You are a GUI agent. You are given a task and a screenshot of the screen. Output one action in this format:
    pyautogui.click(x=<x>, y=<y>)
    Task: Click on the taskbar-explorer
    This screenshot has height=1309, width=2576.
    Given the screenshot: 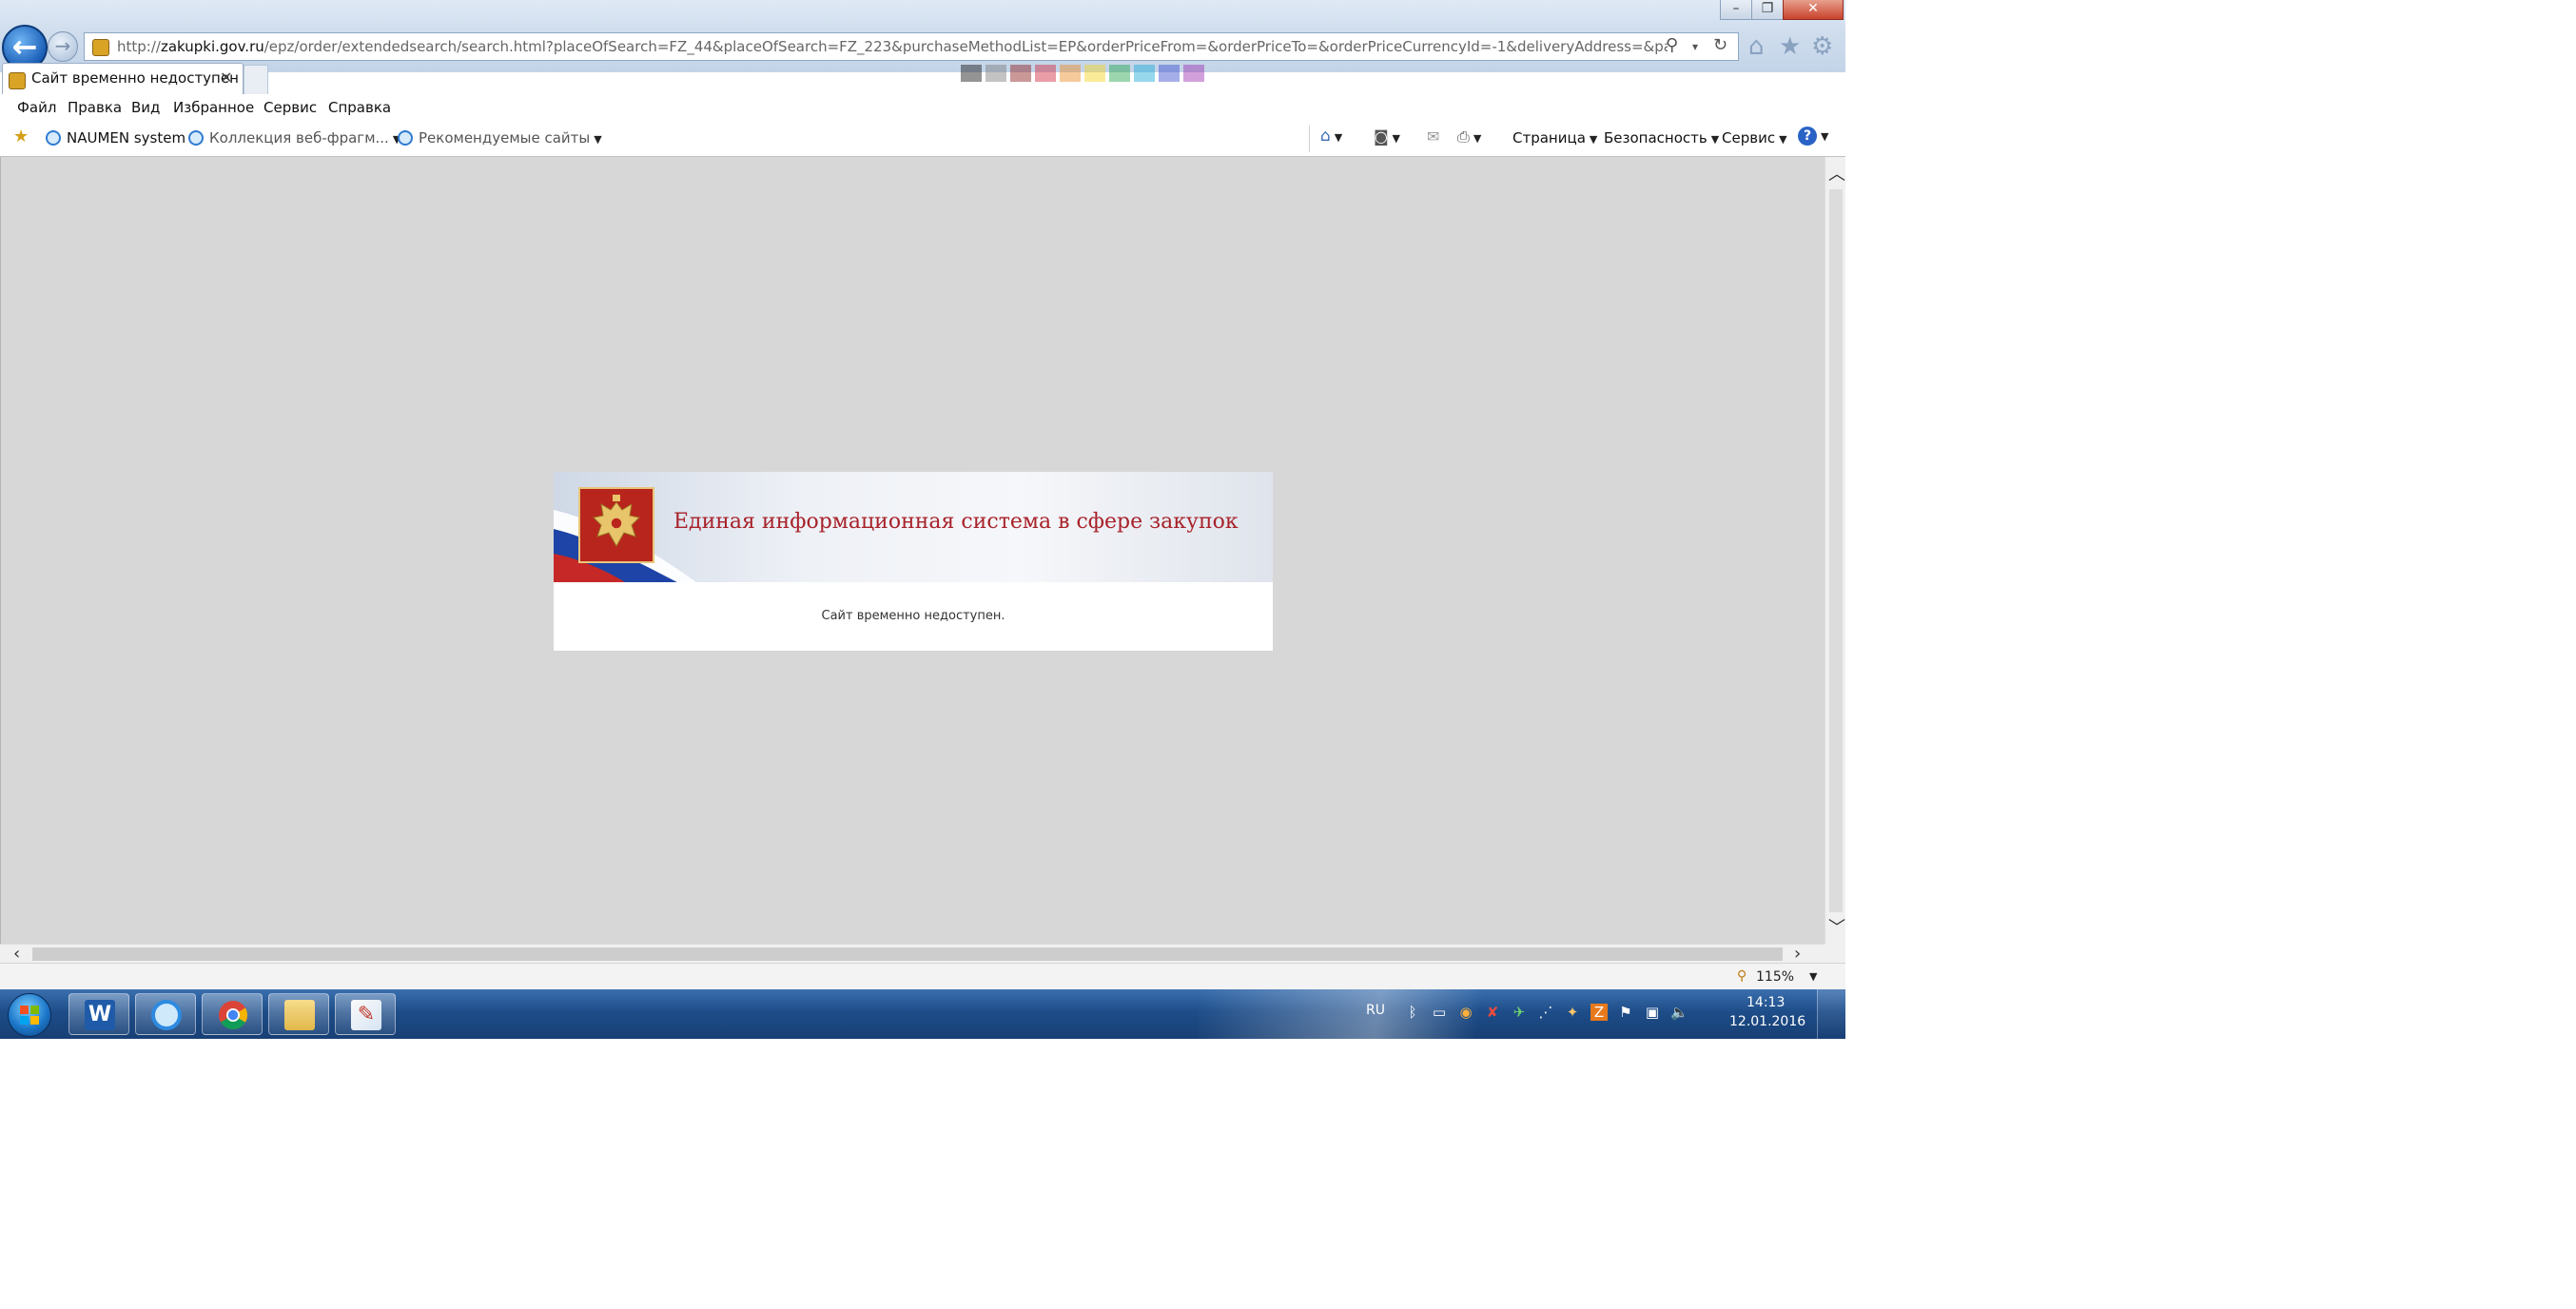 What is the action you would take?
    pyautogui.click(x=298, y=1014)
    